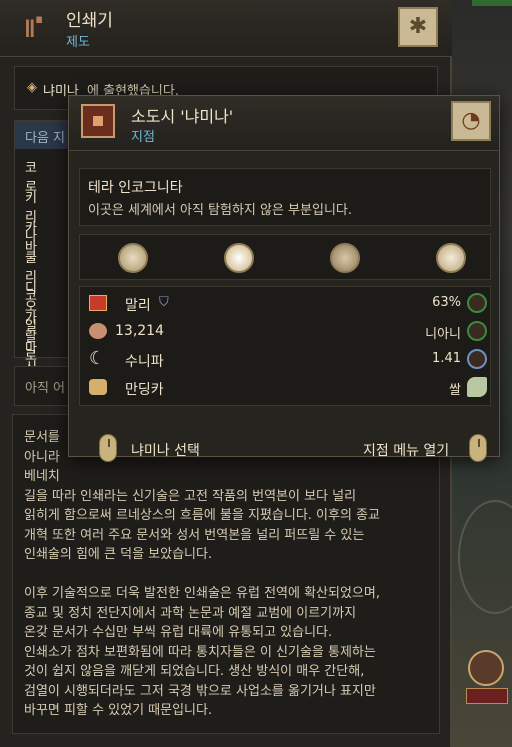 The image size is (512, 747). I want to click on stat-row-owner: 말리 ⛉ 63%, so click(285, 304).